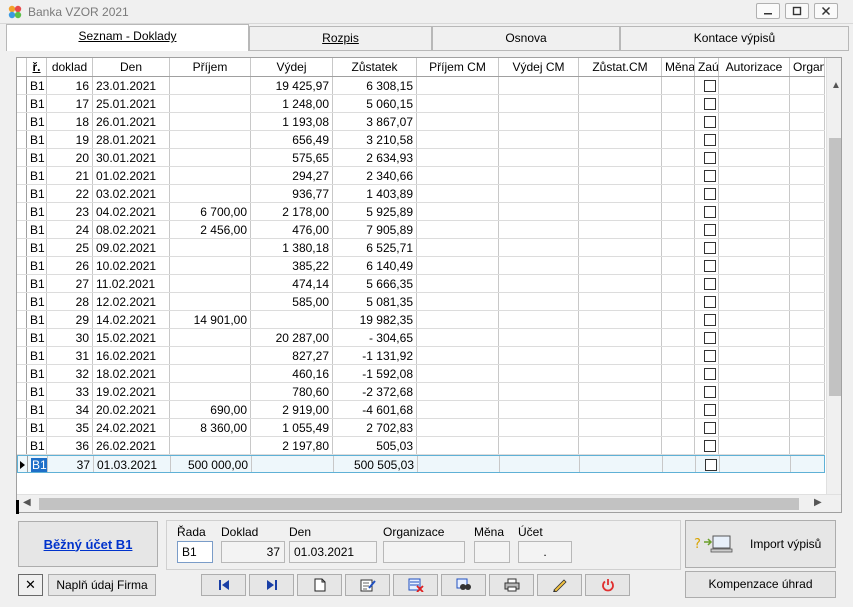  Describe the element at coordinates (375, 67) in the screenshot. I see `column-header: Zůstatek` at that location.